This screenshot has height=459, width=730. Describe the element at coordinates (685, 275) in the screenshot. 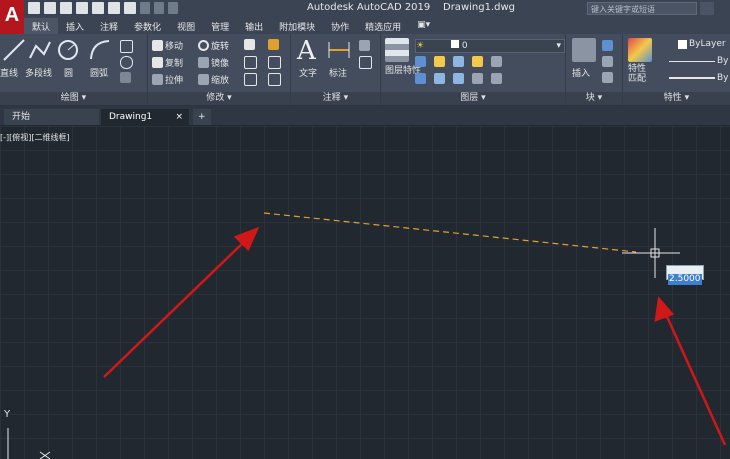

I see `dynamic-input-field: 2.5000` at that location.